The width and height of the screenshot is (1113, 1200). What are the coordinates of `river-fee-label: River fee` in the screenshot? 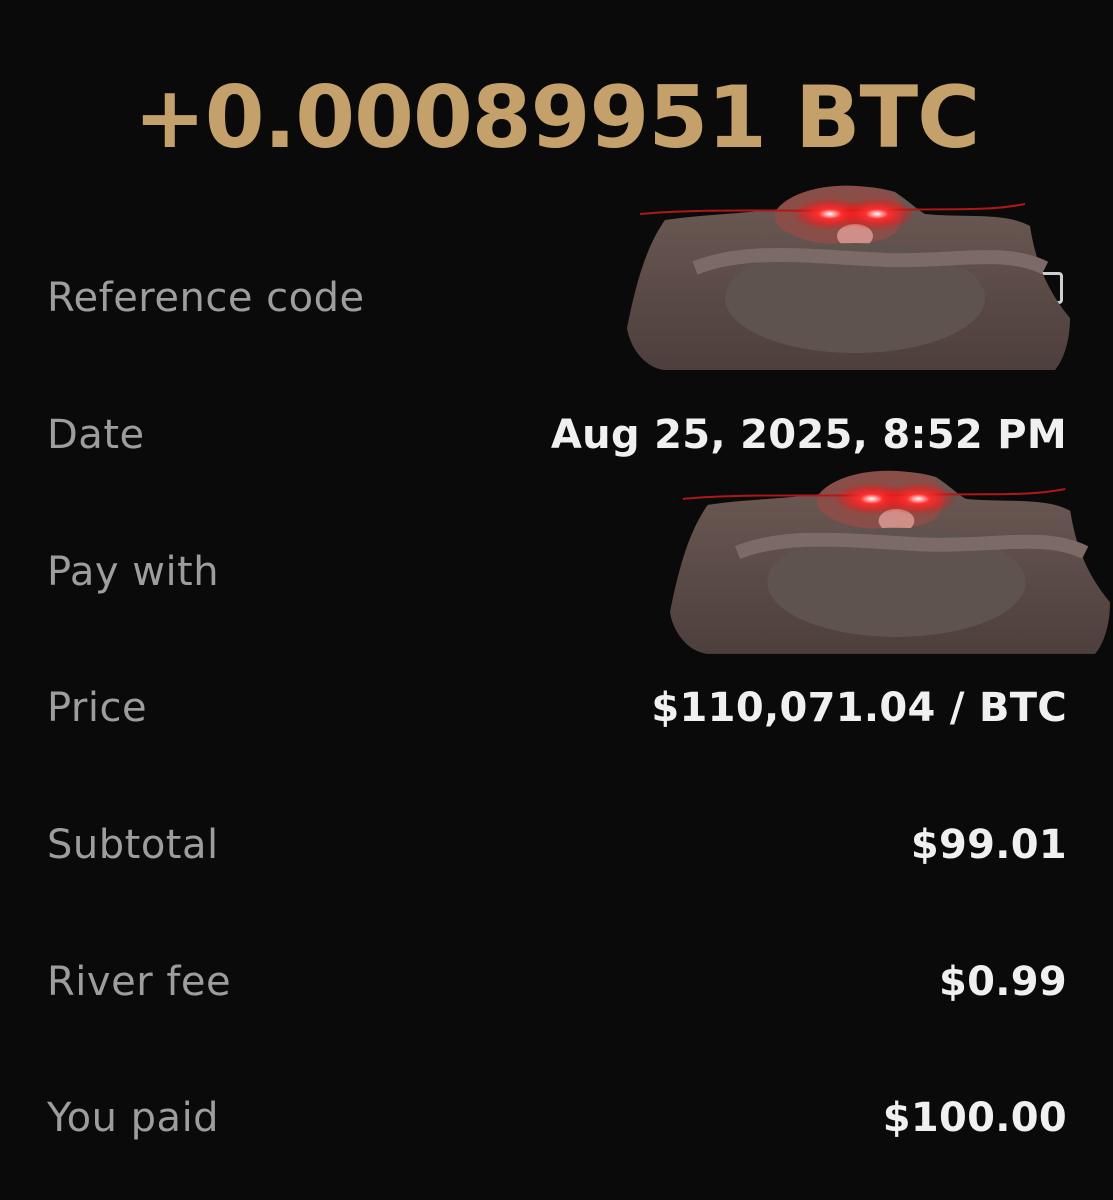 It's located at (139, 982).